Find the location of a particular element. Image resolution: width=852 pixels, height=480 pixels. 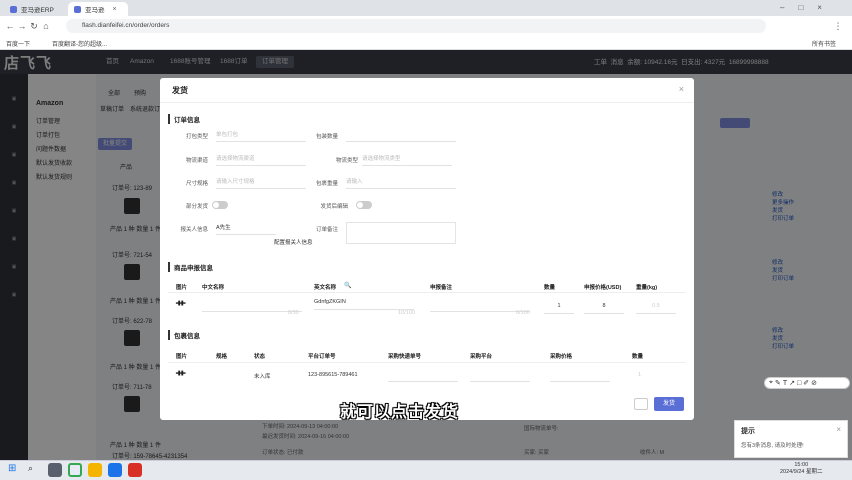

price-input: 8 is located at coordinates (604, 308).